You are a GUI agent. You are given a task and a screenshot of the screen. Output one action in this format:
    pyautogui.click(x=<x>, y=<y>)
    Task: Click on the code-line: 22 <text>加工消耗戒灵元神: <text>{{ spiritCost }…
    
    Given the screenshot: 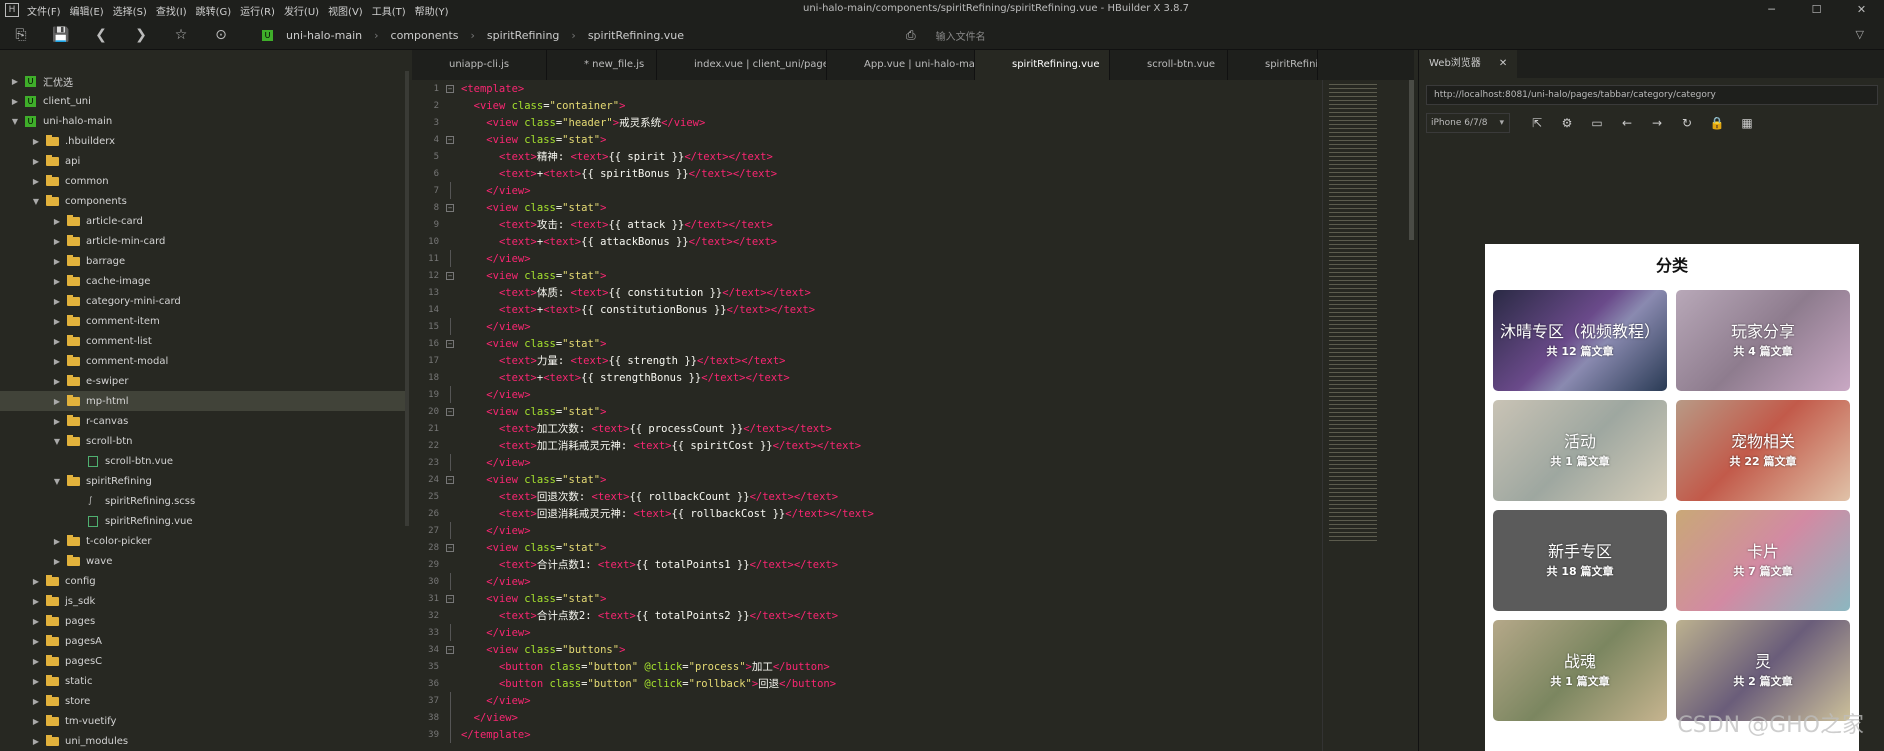 What is the action you would take?
    pyautogui.click(x=912, y=445)
    